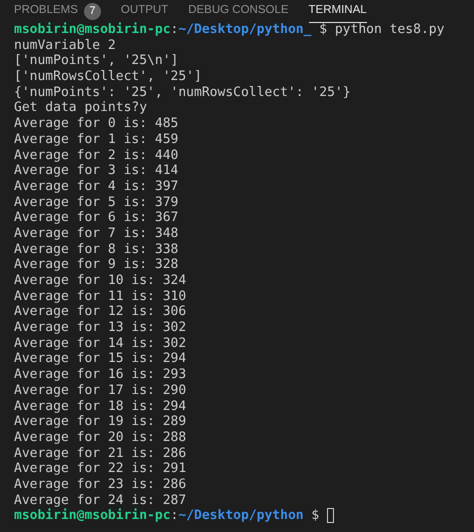  Describe the element at coordinates (96, 140) in the screenshot. I see `output-line: Average for 1 is: 459` at that location.